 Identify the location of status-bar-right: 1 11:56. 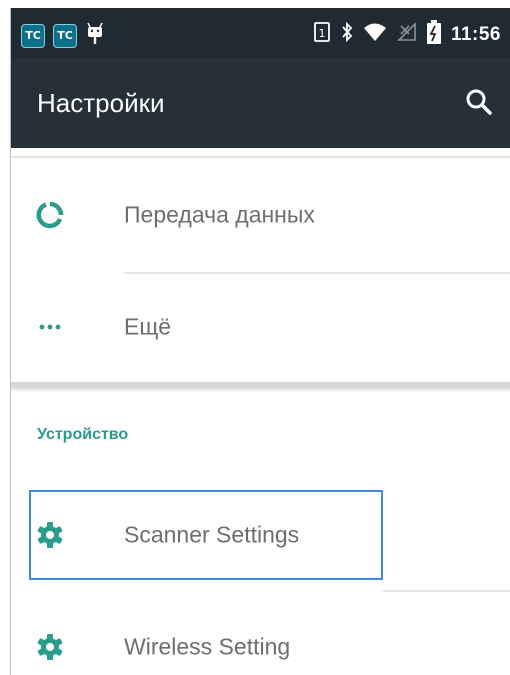
(407, 34).